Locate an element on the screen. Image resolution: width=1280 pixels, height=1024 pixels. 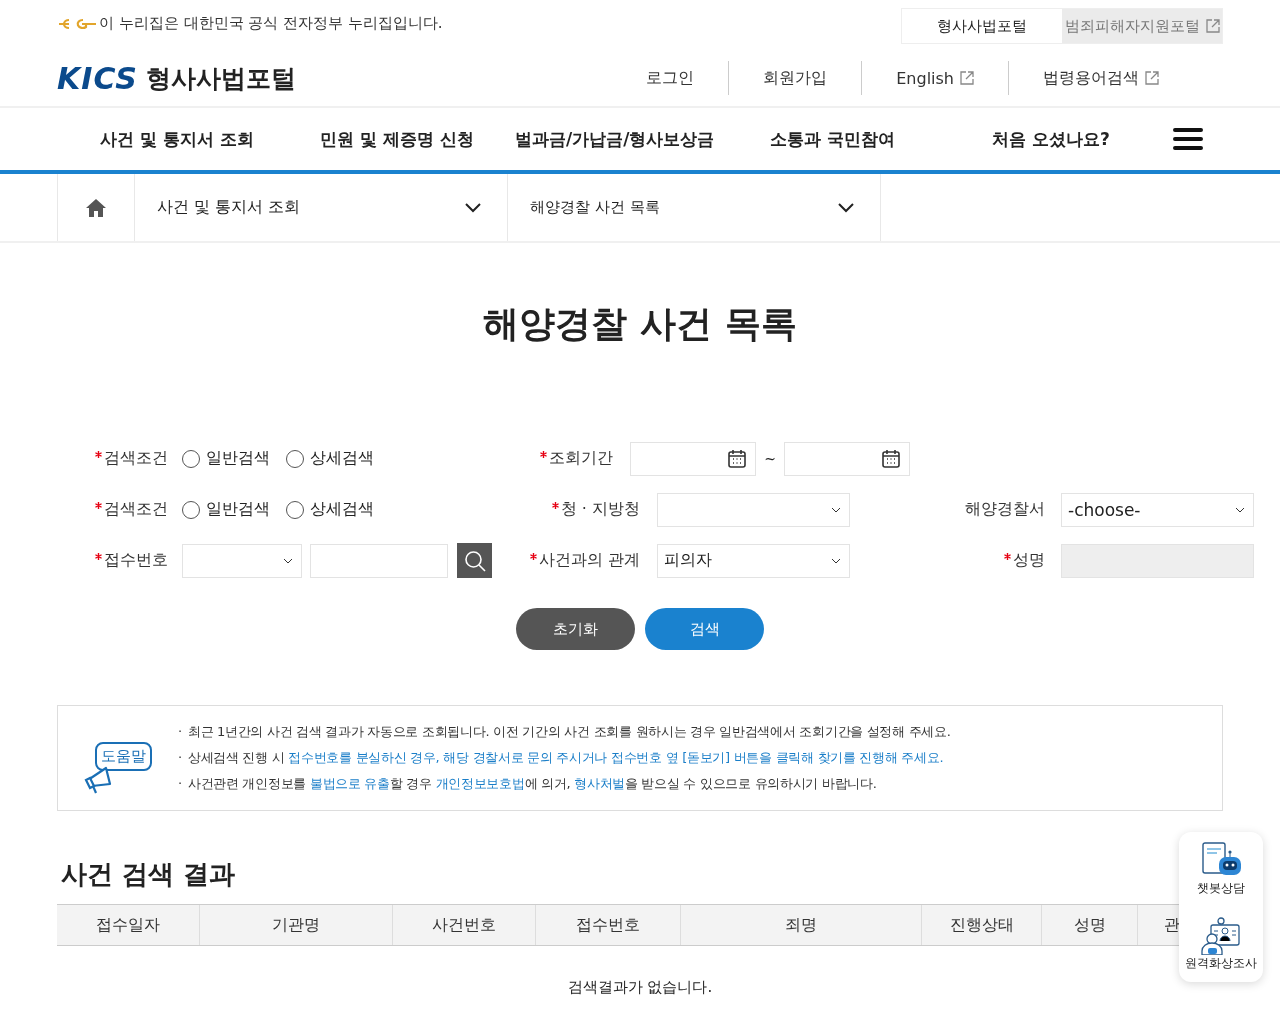
page-title: 해양경찰 사건 목록 is located at coordinates (640, 324).